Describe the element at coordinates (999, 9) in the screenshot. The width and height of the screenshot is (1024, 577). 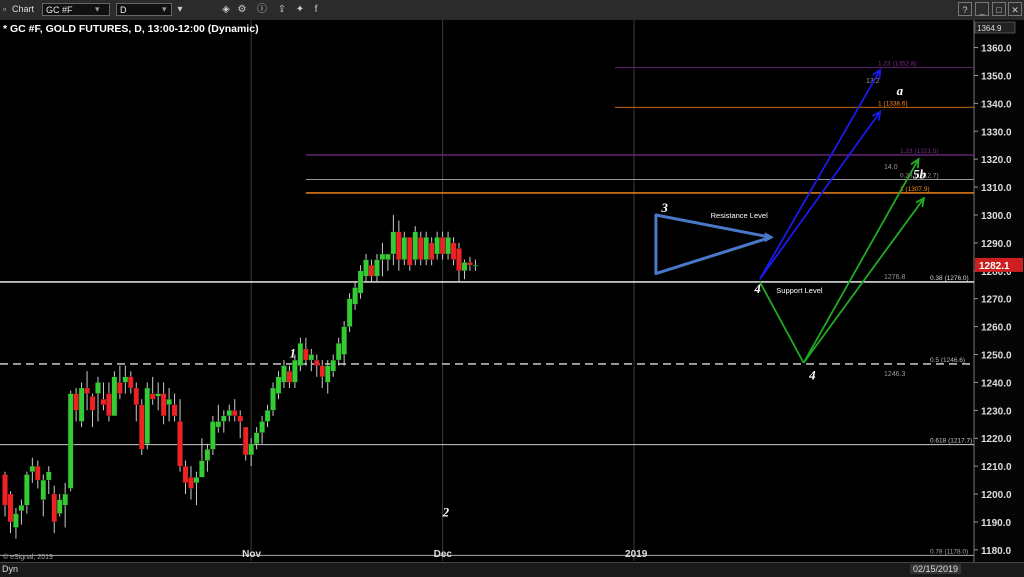
I see `maximize-button: □` at that location.